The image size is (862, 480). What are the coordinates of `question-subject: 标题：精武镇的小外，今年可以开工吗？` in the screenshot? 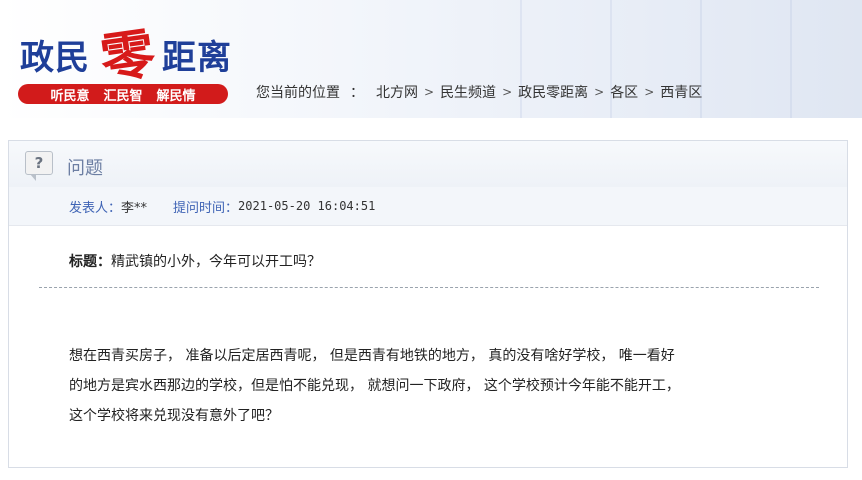 It's located at (195, 261).